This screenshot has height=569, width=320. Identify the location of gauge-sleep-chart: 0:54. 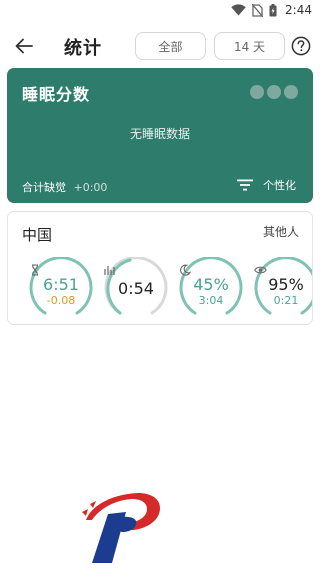
(136, 289).